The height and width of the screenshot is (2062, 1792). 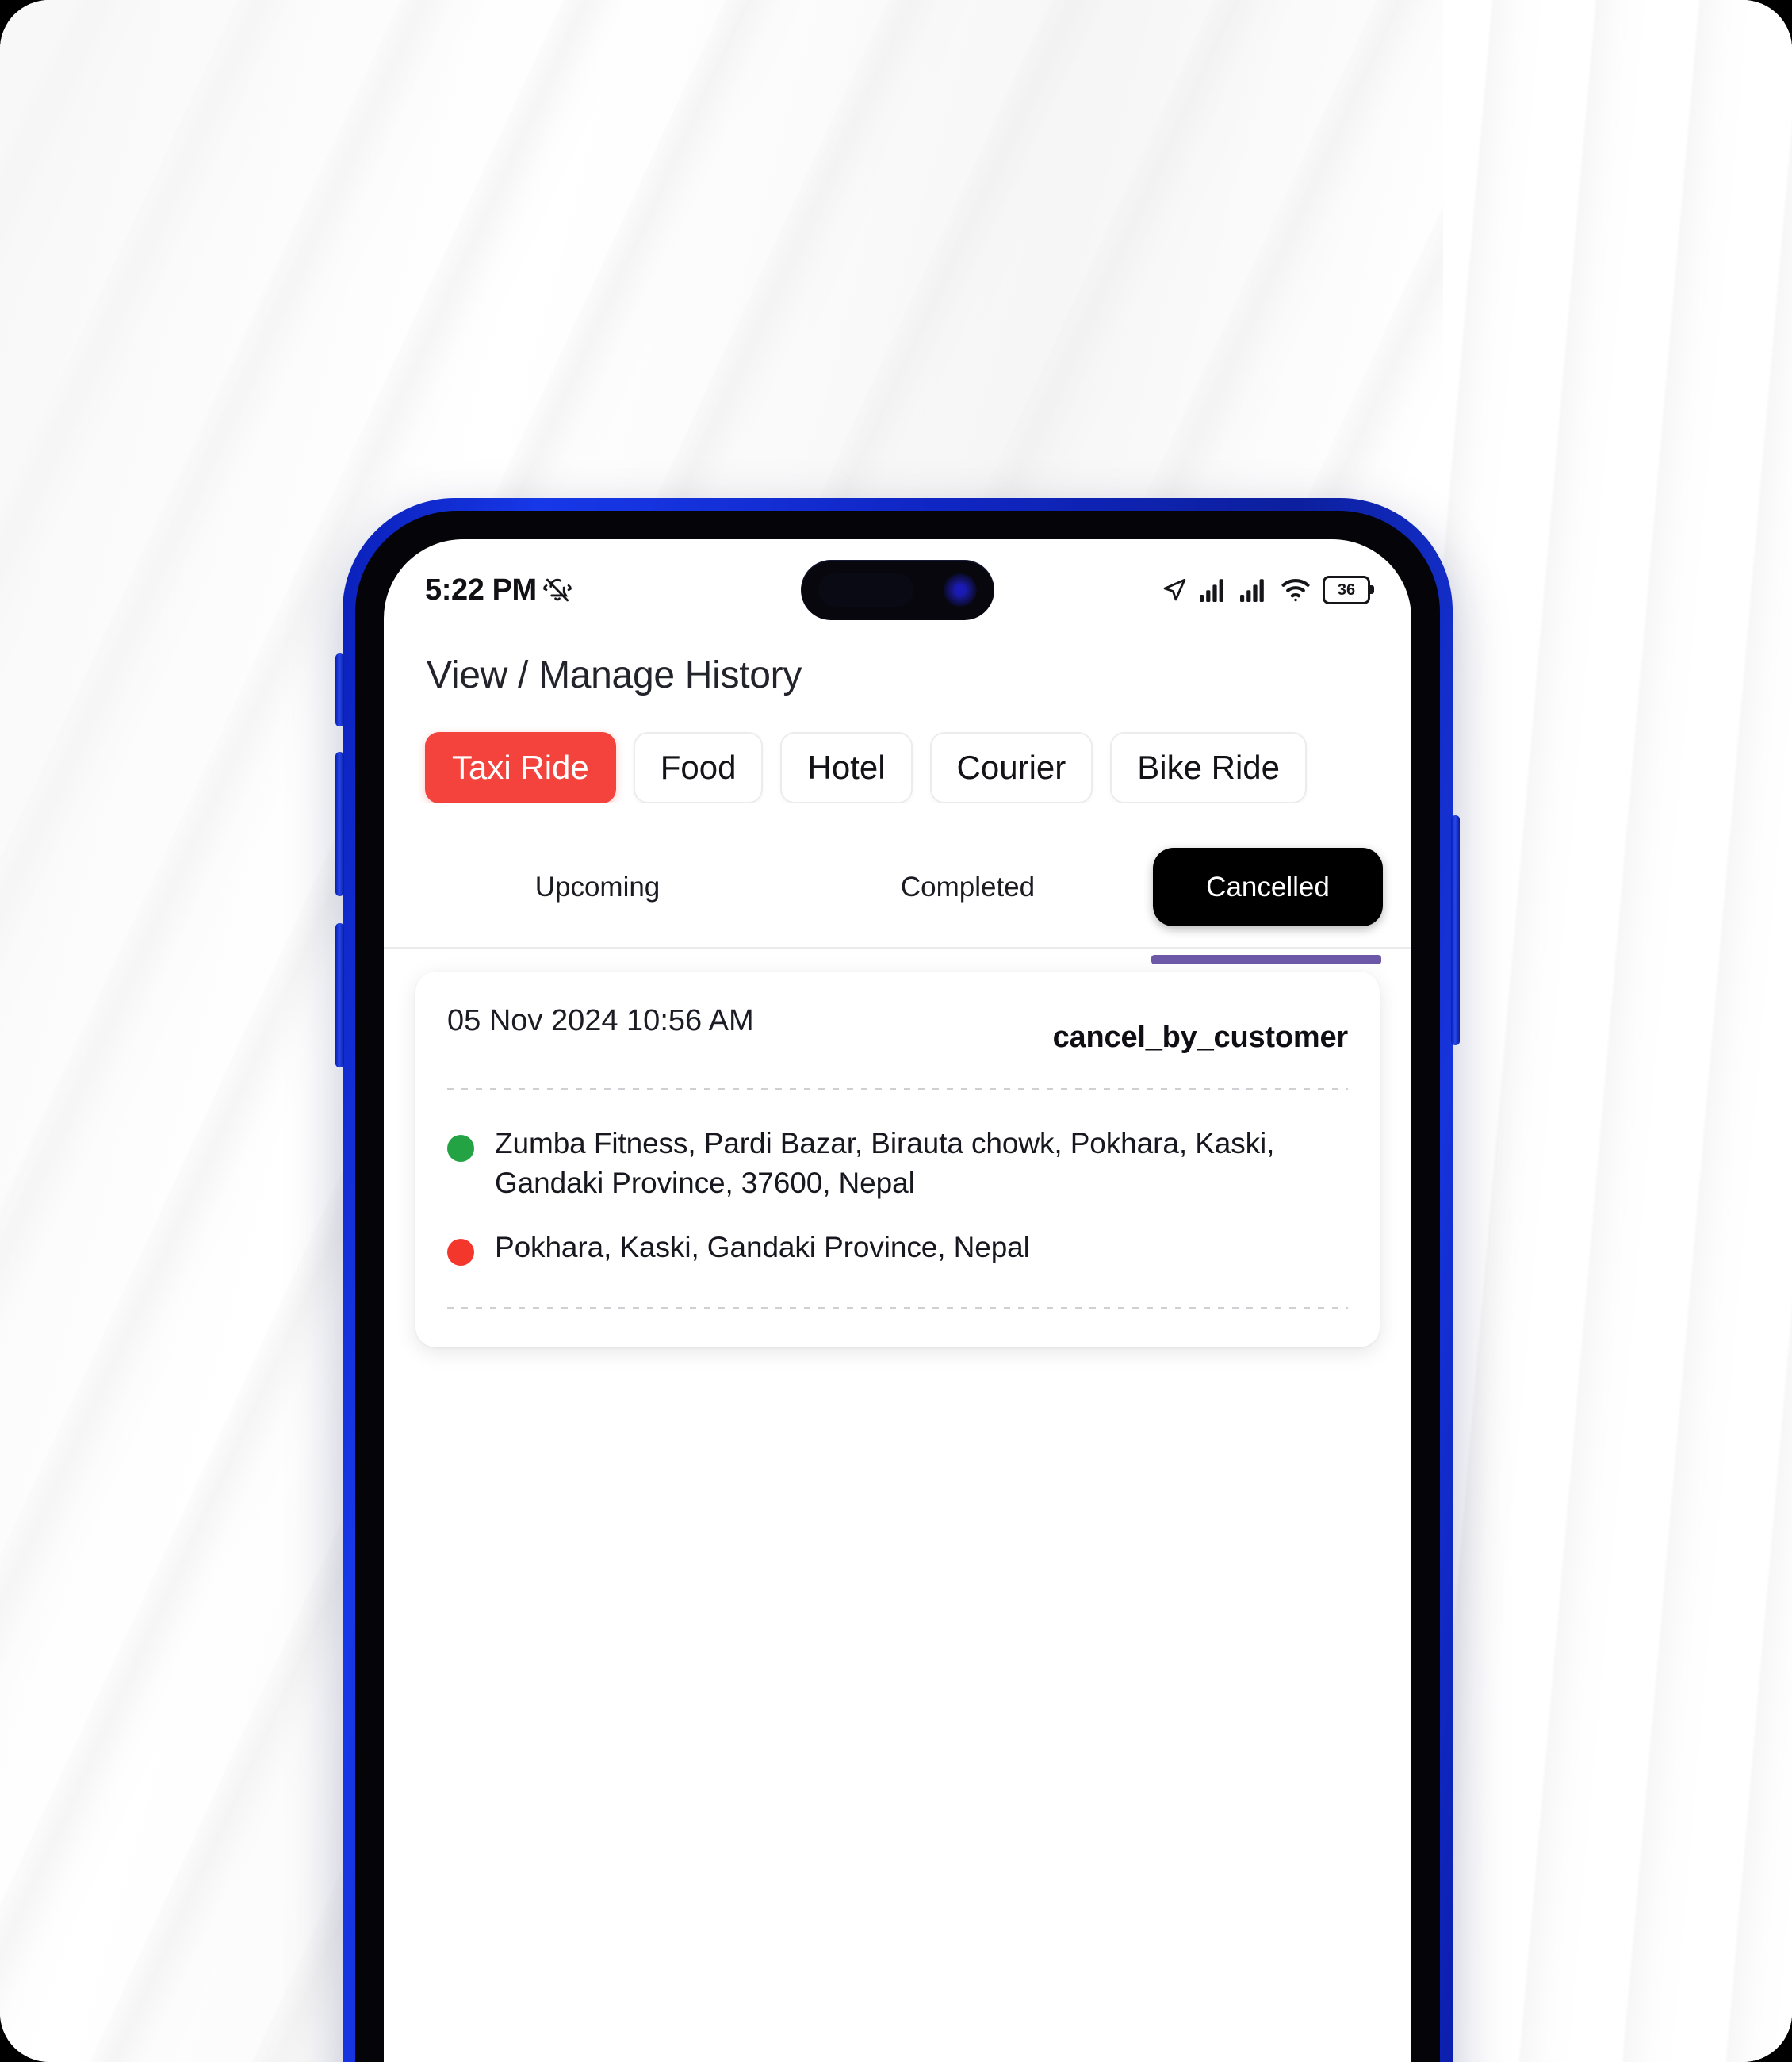 I want to click on dropoff-location-row: Pokhara, Kaski, Gandaki Province, Nepal, so click(x=897, y=1247).